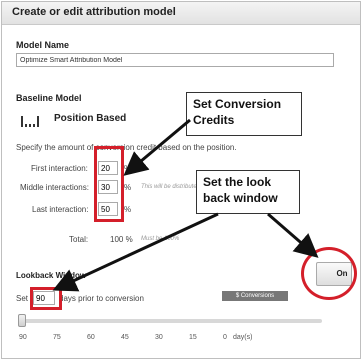  What do you see at coordinates (135, 252) in the screenshot?
I see `arrow-to-lookback-input` at bounding box center [135, 252].